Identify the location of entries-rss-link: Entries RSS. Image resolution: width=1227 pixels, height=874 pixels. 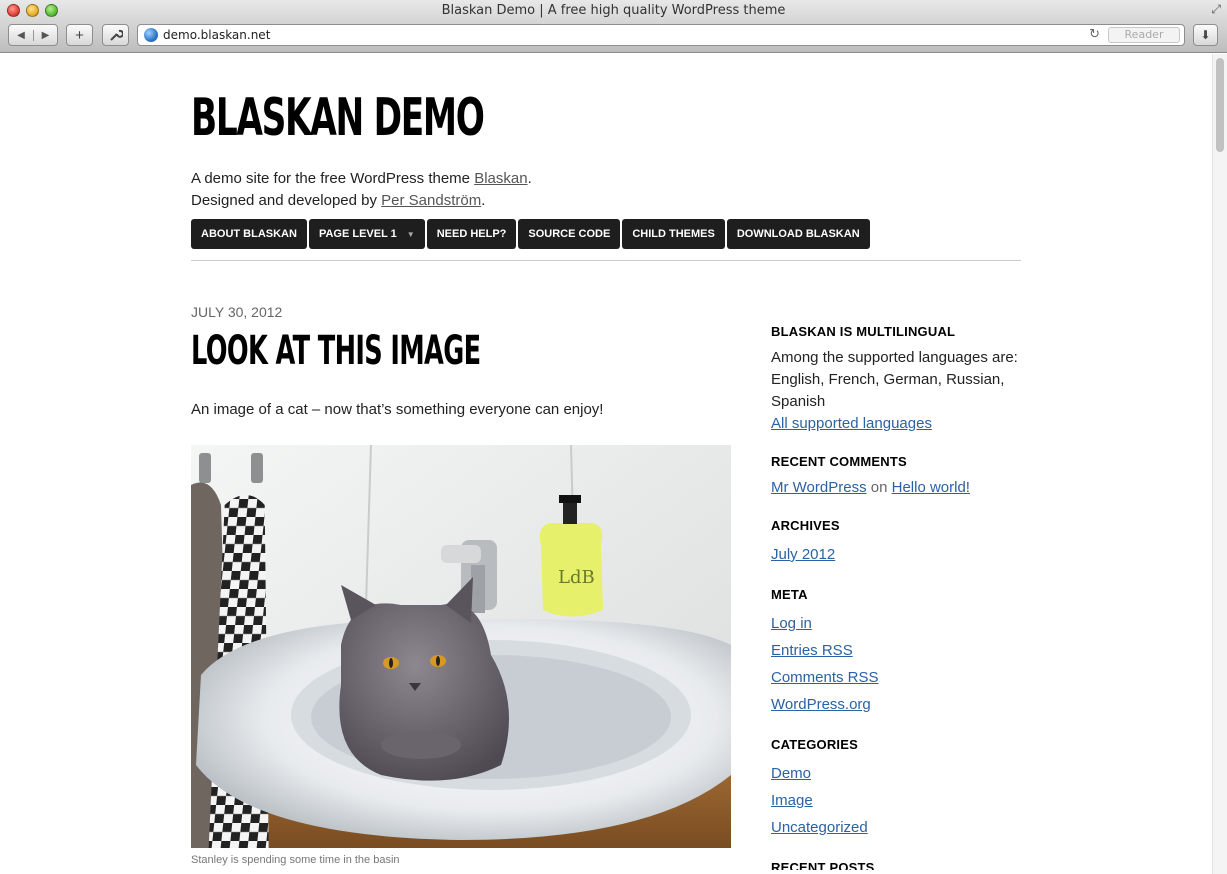
(812, 650).